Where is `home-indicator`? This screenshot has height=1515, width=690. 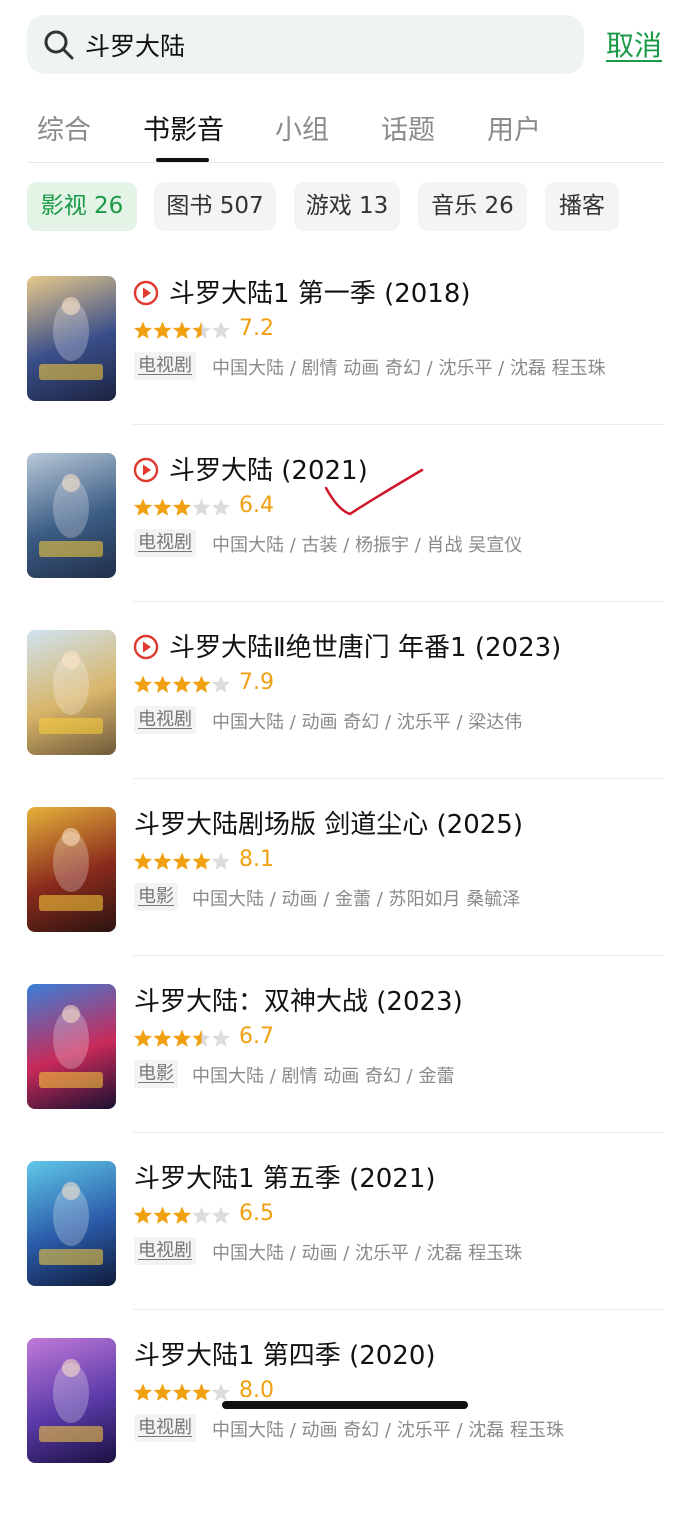 home-indicator is located at coordinates (345, 1405).